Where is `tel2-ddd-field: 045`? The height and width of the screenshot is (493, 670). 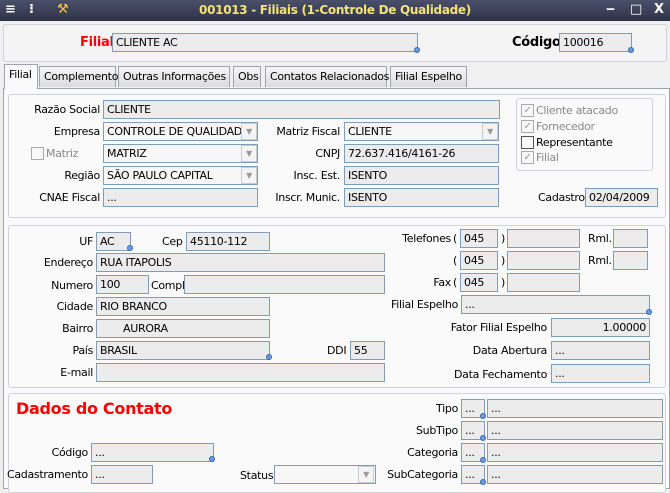
tel2-ddd-field: 045 is located at coordinates (479, 260).